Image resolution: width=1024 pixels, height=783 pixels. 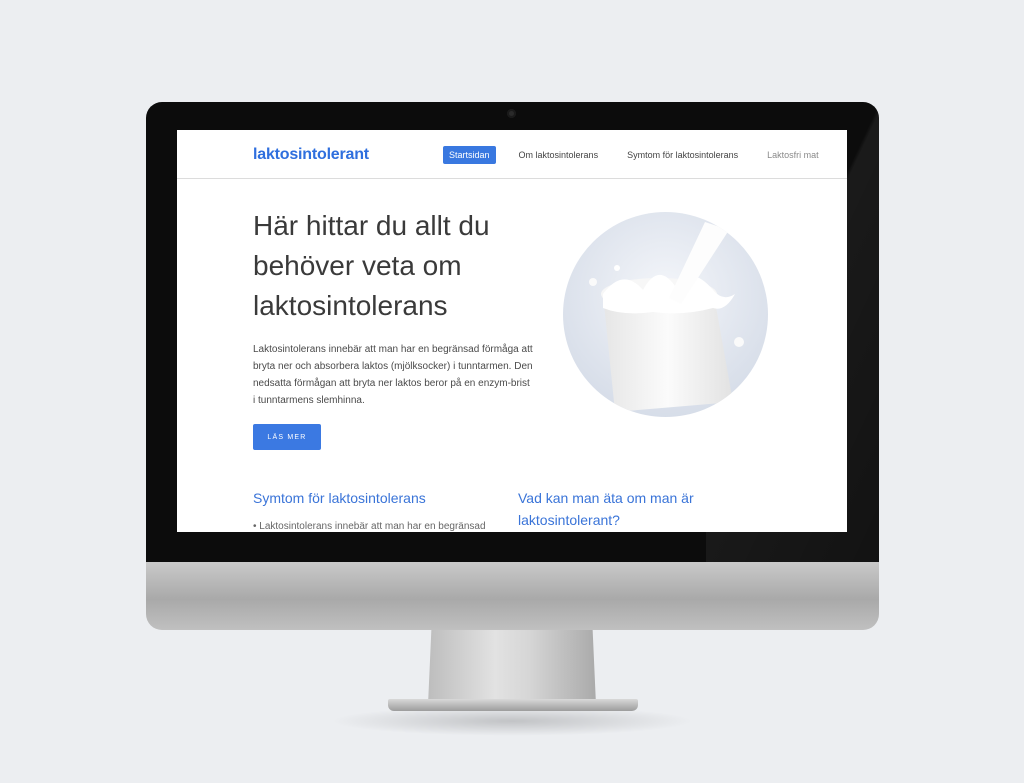 What do you see at coordinates (682, 155) in the screenshot?
I see `nav-item-symtom: Symtom för laktosintolerans` at bounding box center [682, 155].